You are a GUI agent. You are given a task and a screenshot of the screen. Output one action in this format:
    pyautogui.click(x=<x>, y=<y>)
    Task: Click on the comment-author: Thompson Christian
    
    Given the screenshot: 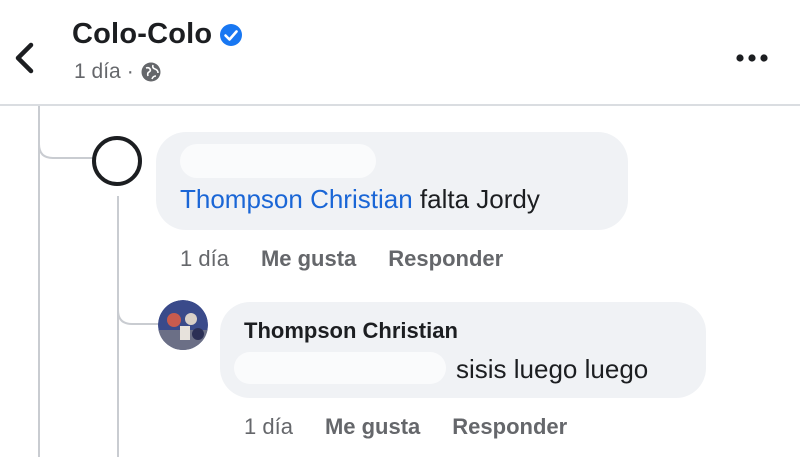 What is the action you would take?
    pyautogui.click(x=351, y=331)
    